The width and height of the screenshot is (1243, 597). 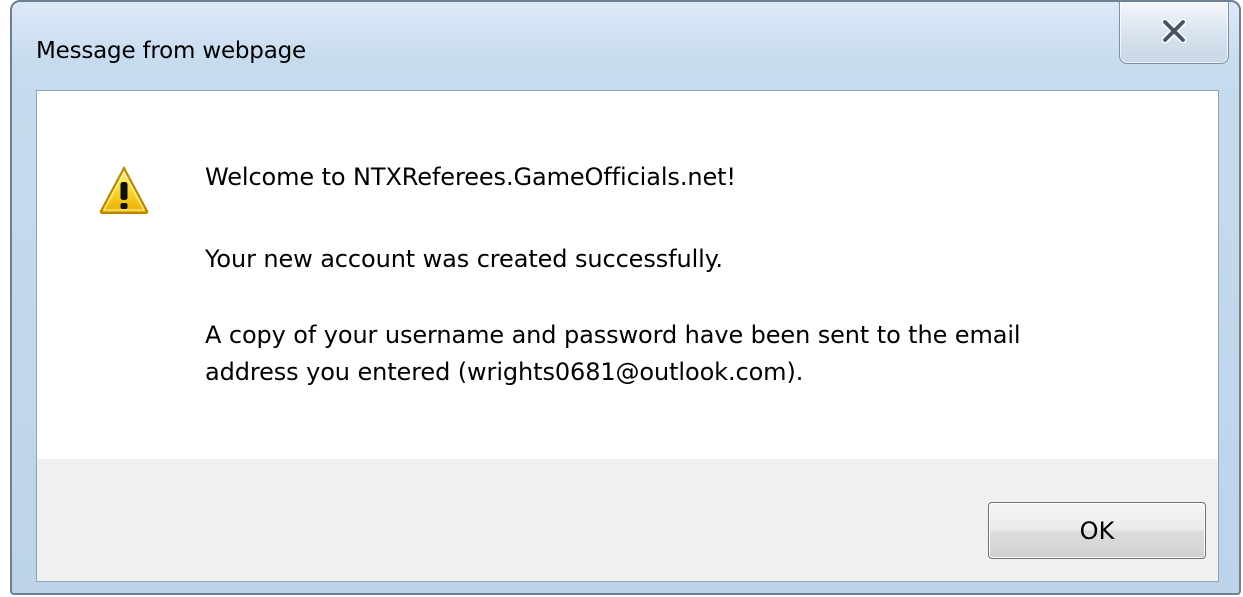 What do you see at coordinates (124, 190) in the screenshot?
I see `warning-icon` at bounding box center [124, 190].